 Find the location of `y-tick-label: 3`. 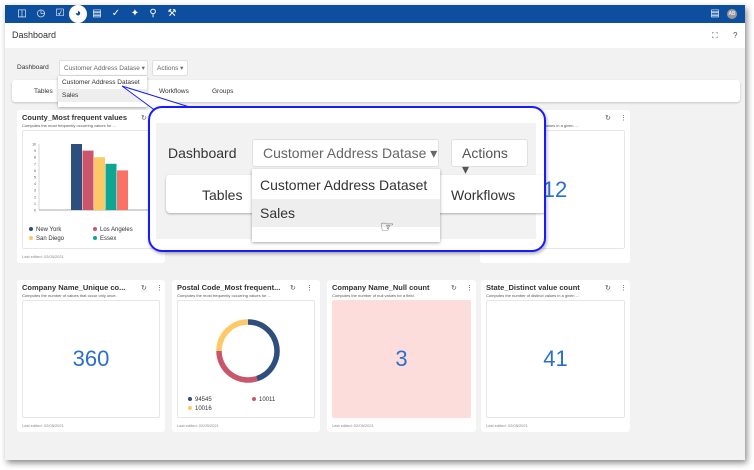

y-tick-label: 3 is located at coordinates (35, 191).